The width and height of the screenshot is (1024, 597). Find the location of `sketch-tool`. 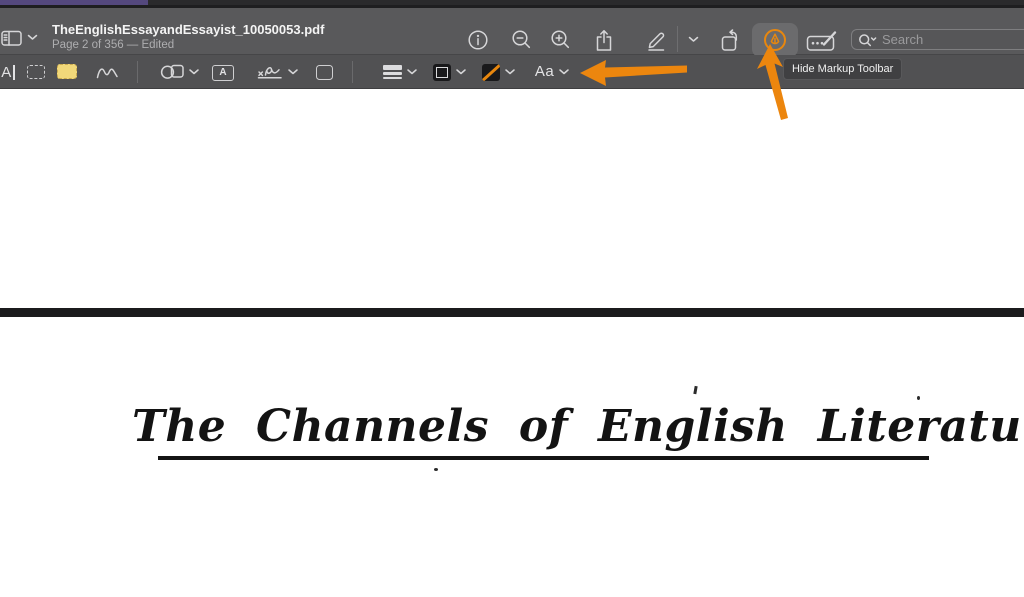

sketch-tool is located at coordinates (107, 72).